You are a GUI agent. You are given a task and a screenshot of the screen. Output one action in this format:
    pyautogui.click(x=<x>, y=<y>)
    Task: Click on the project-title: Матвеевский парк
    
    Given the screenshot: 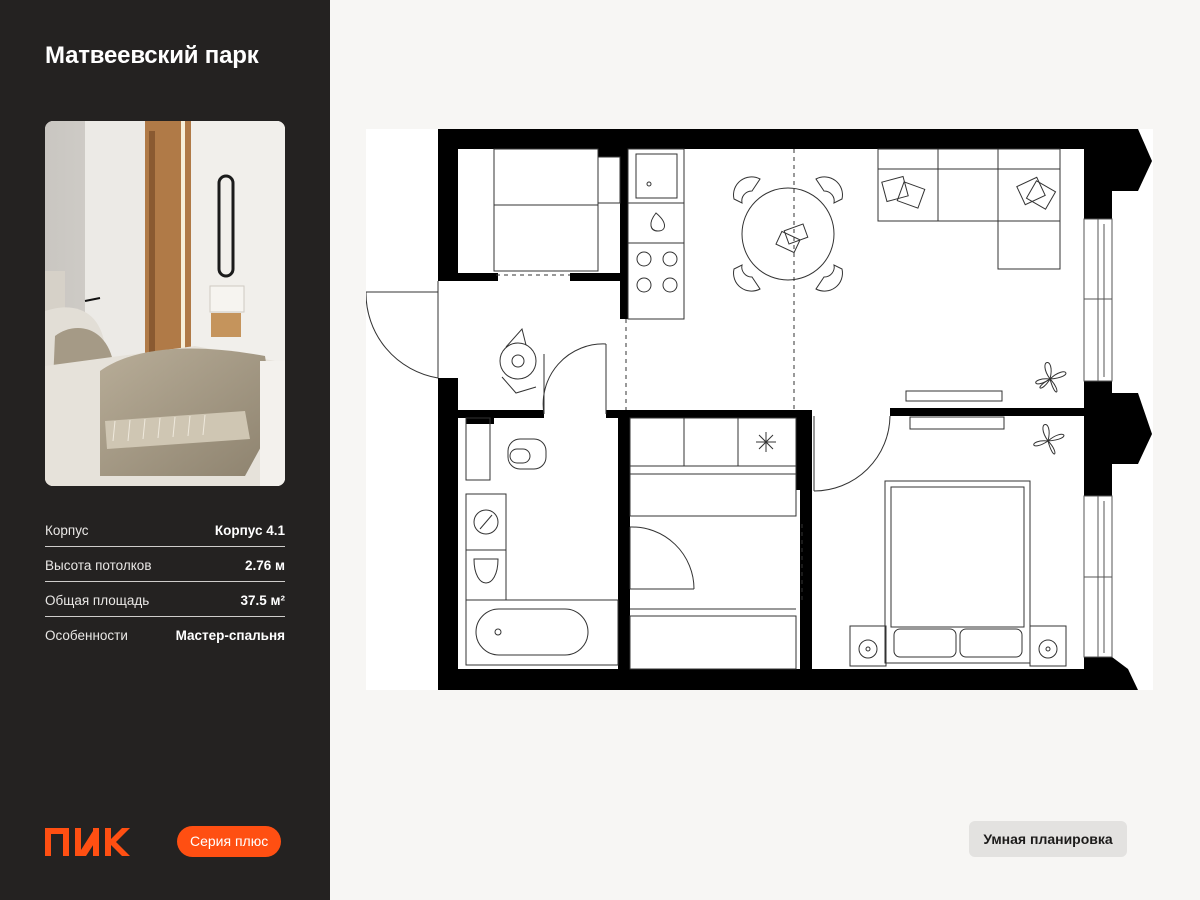 What is the action you would take?
    pyautogui.click(x=152, y=55)
    